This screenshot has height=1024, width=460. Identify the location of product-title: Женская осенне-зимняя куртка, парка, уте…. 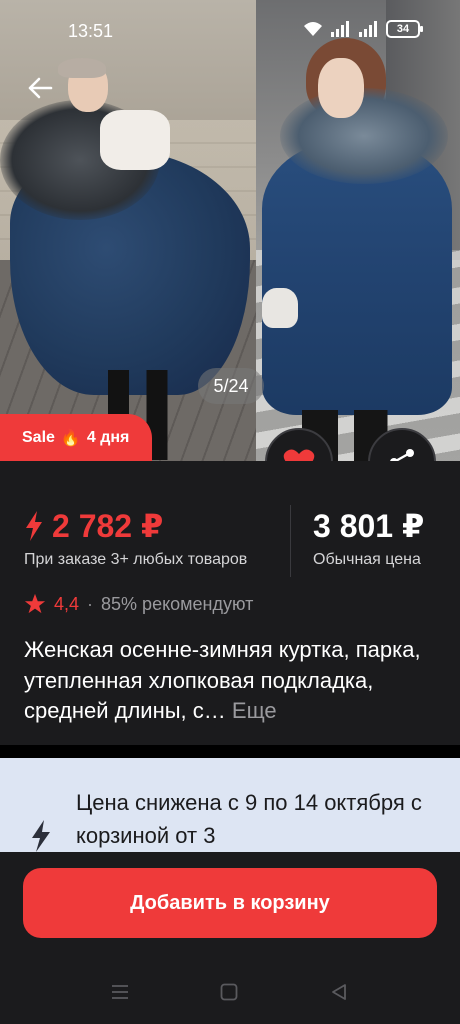
(224, 681).